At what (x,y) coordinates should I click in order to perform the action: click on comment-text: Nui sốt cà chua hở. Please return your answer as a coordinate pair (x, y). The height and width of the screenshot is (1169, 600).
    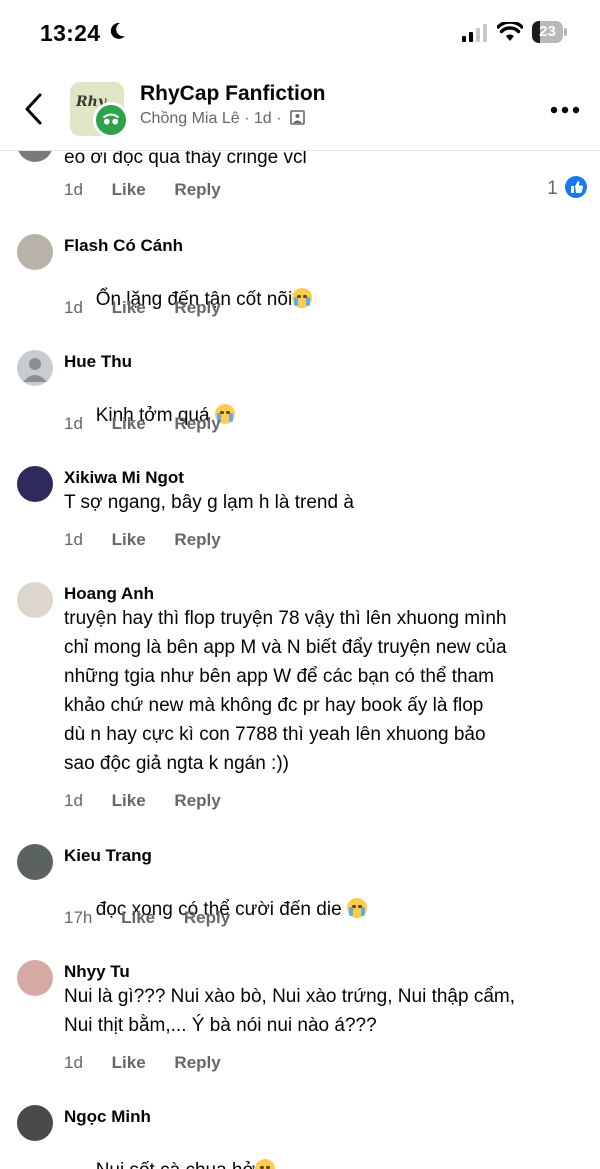
    Looking at the image, I should click on (329, 1148).